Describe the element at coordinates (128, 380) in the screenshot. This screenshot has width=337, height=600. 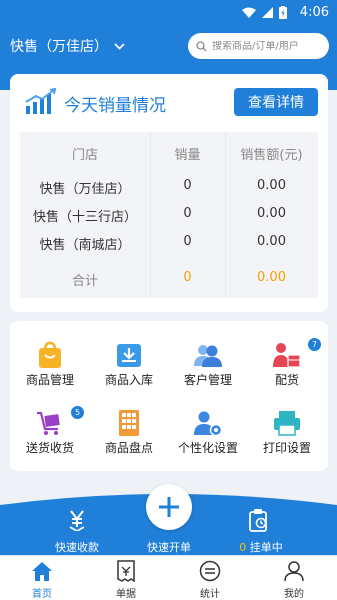
I see `menu-label: 商品入库` at that location.